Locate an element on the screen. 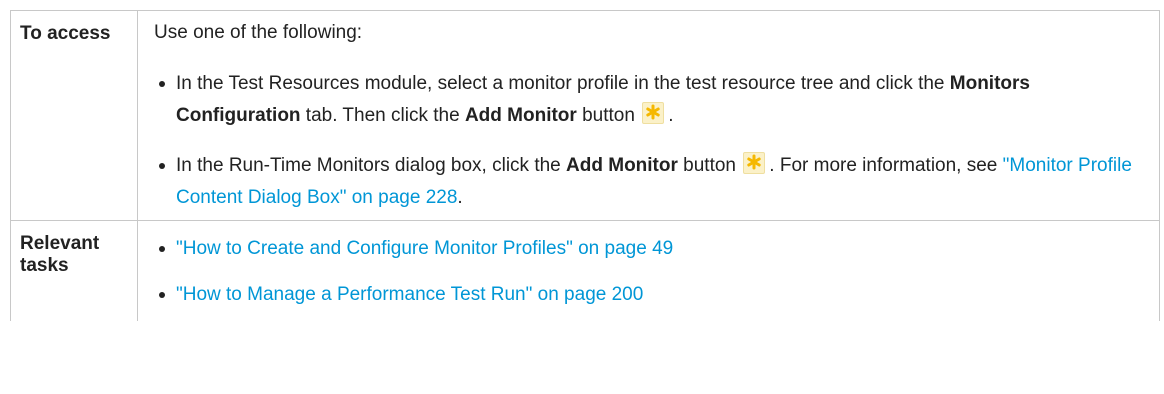  to-access-label: To access is located at coordinates (74, 115).